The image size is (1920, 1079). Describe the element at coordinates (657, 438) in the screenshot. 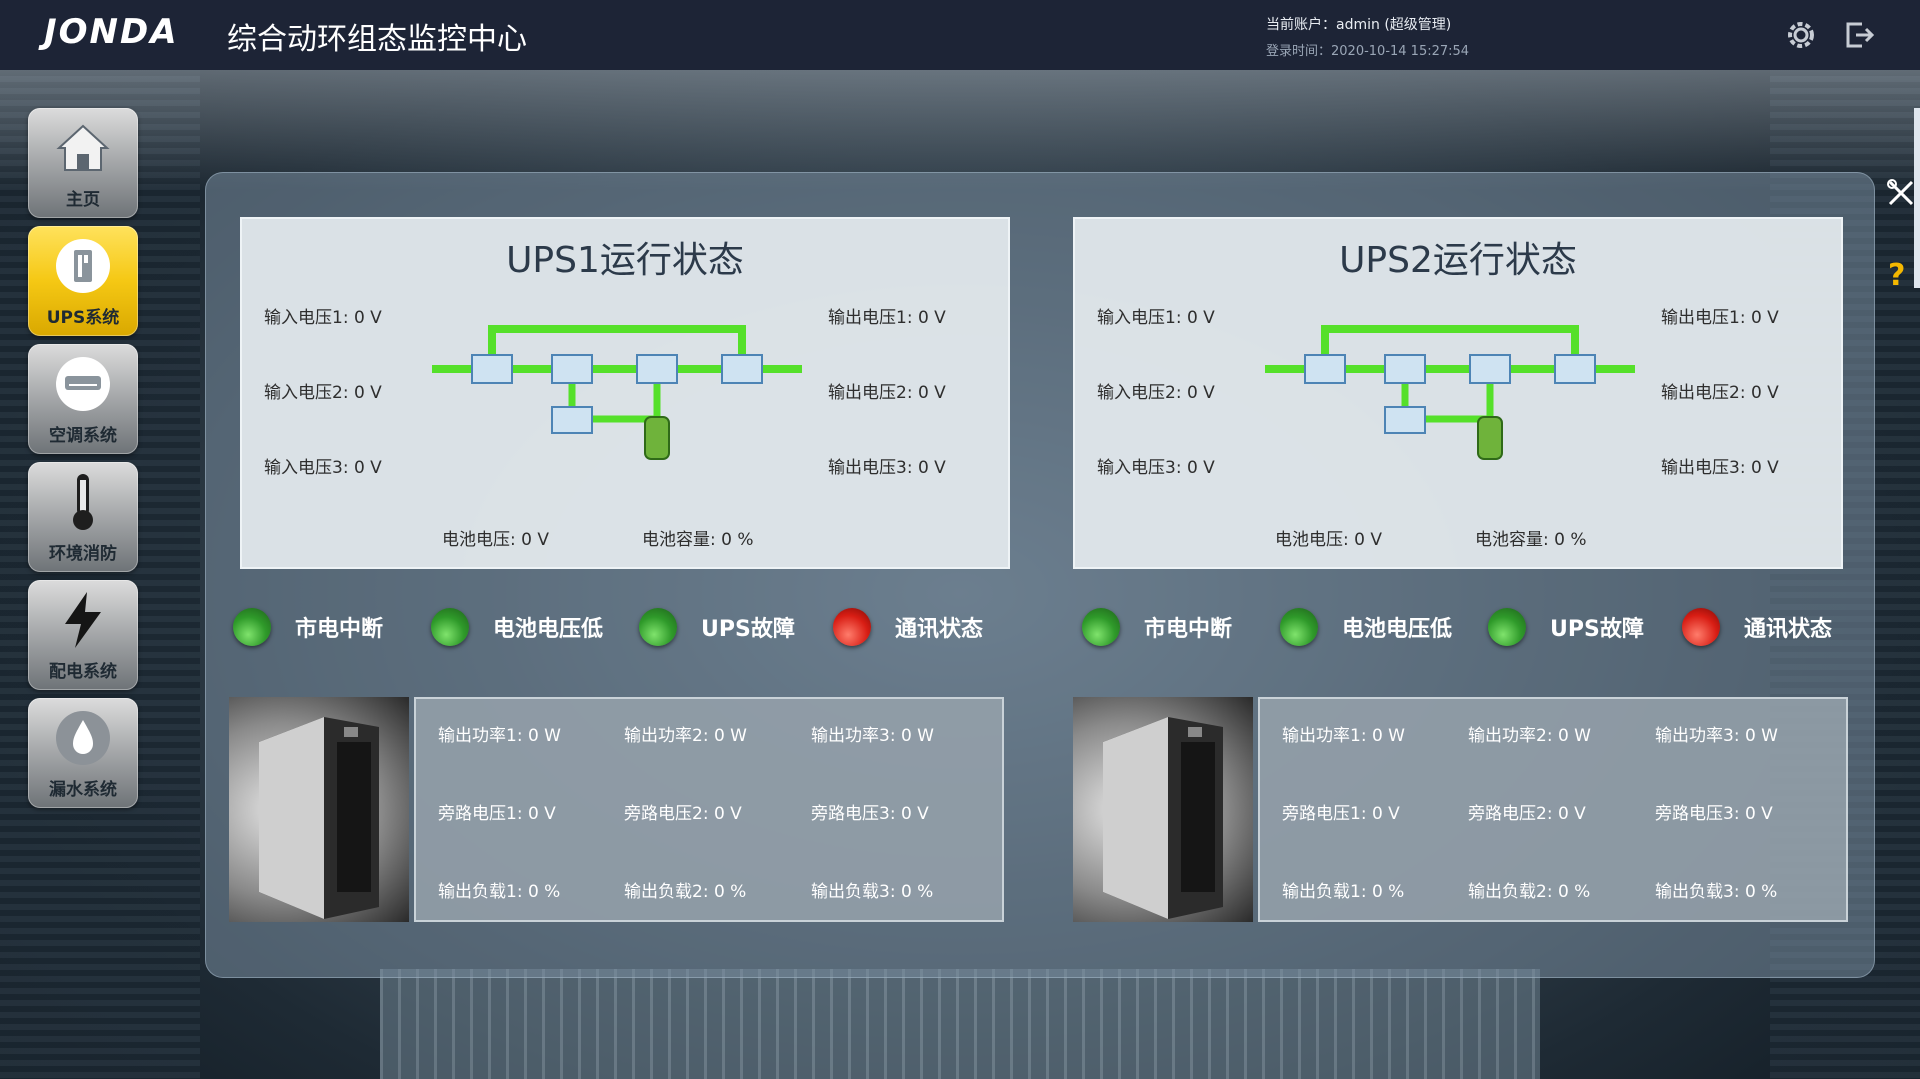

I see `battery-icon` at that location.